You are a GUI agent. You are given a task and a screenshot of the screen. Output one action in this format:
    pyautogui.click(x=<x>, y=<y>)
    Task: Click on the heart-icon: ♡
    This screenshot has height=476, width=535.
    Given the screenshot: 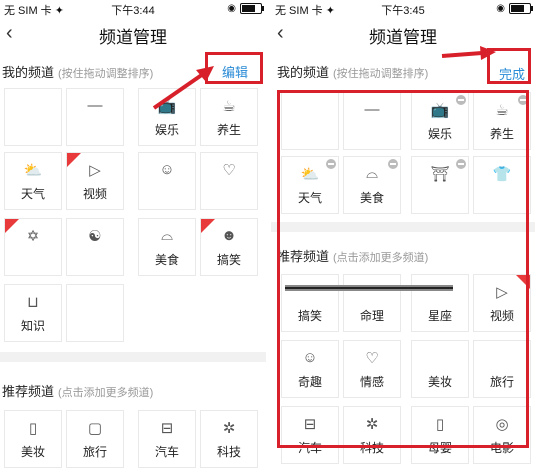 What is the action you would take?
    pyautogui.click(x=229, y=170)
    